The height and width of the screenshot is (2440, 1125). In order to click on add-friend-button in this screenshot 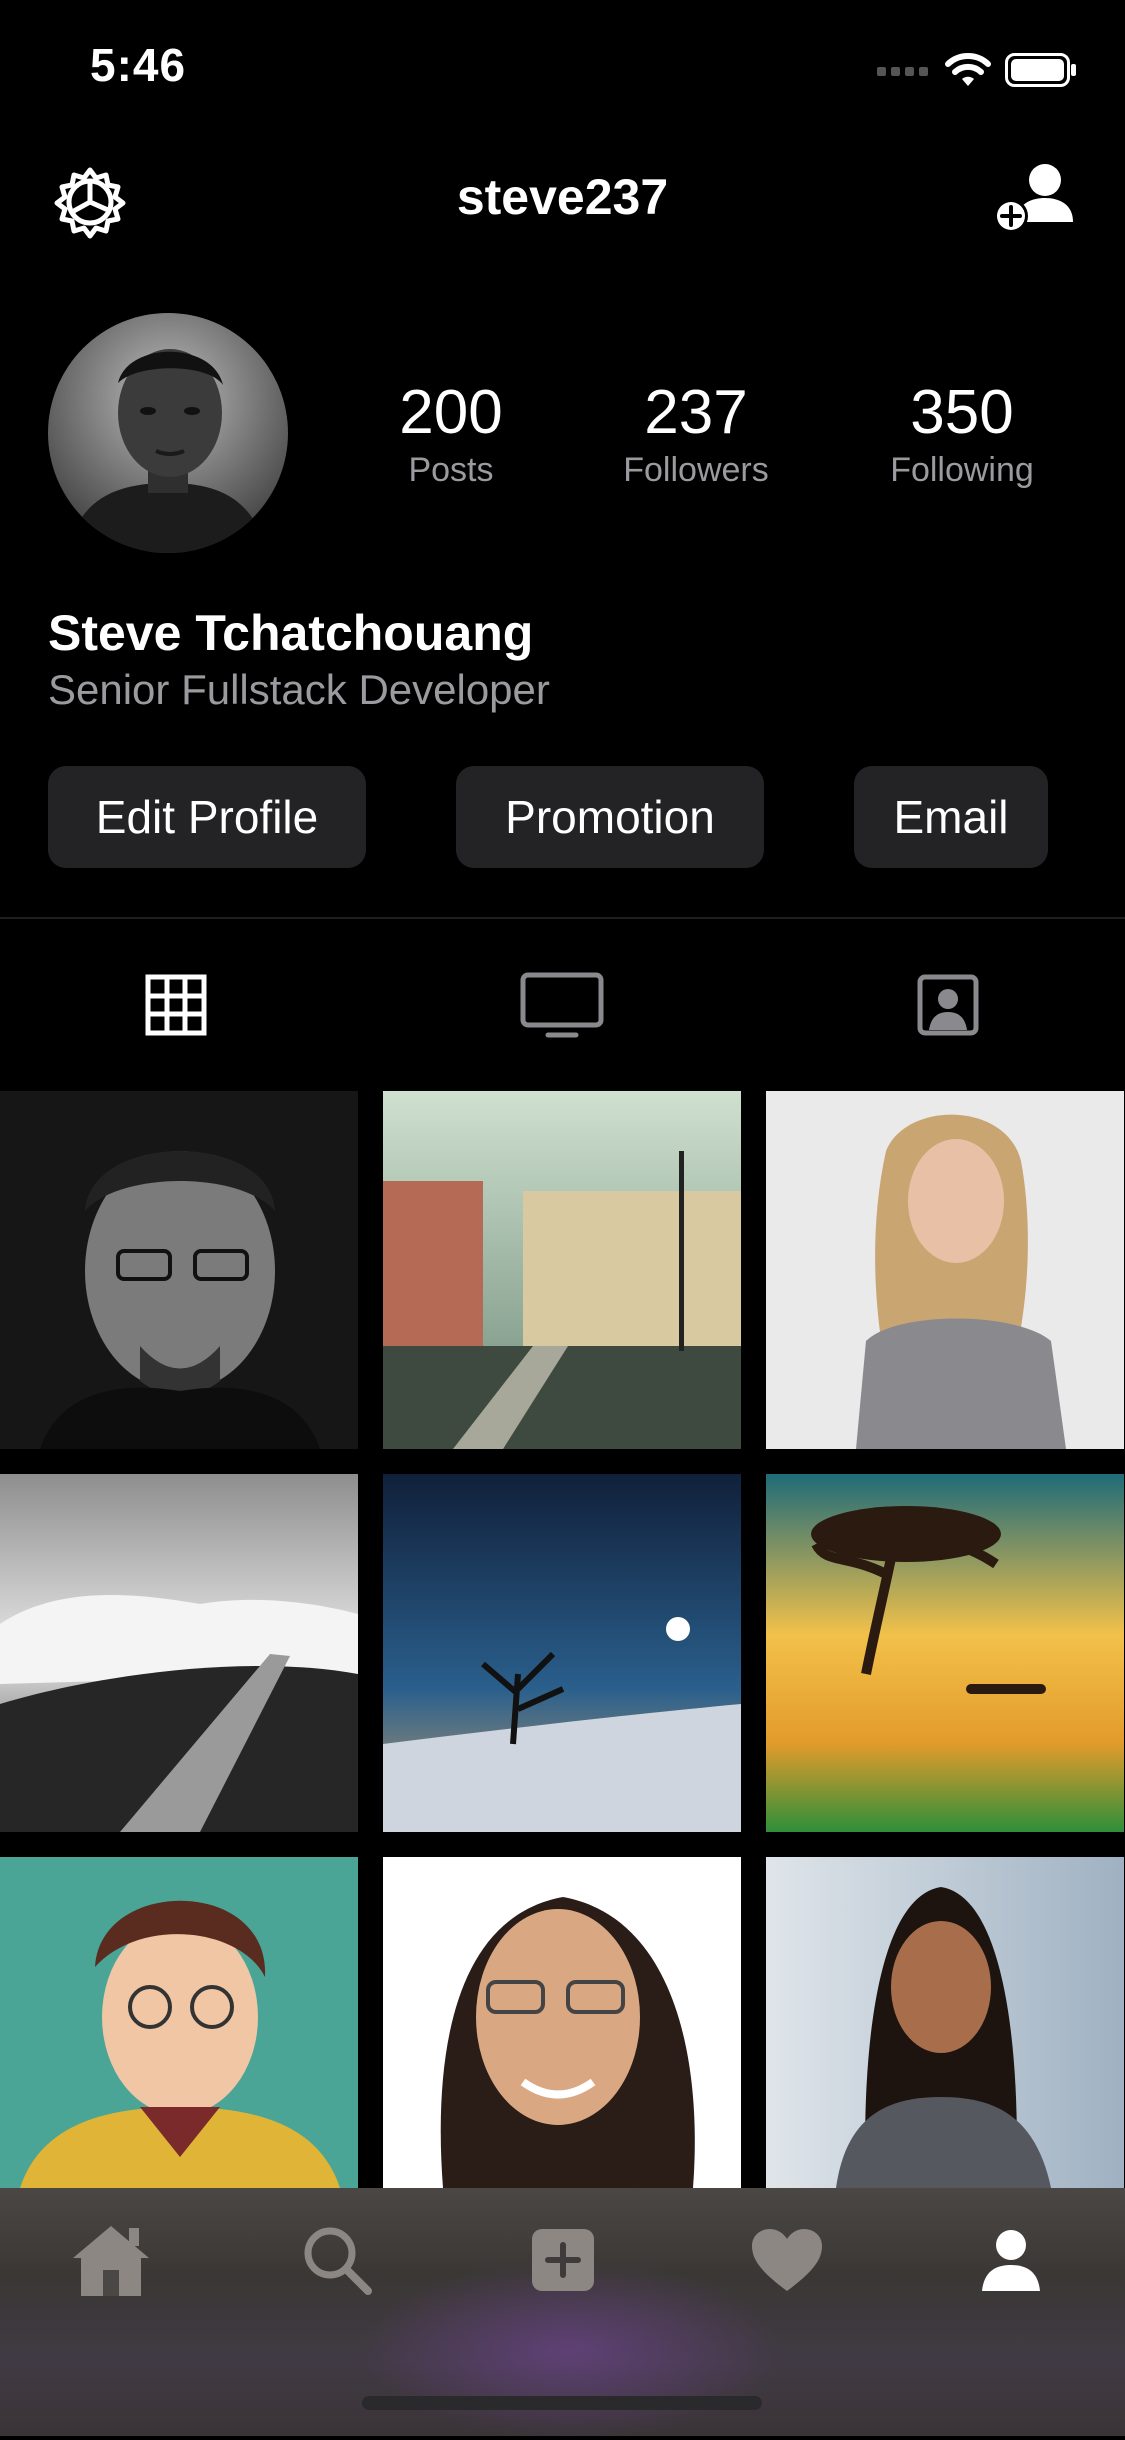, I will do `click(1034, 200)`.